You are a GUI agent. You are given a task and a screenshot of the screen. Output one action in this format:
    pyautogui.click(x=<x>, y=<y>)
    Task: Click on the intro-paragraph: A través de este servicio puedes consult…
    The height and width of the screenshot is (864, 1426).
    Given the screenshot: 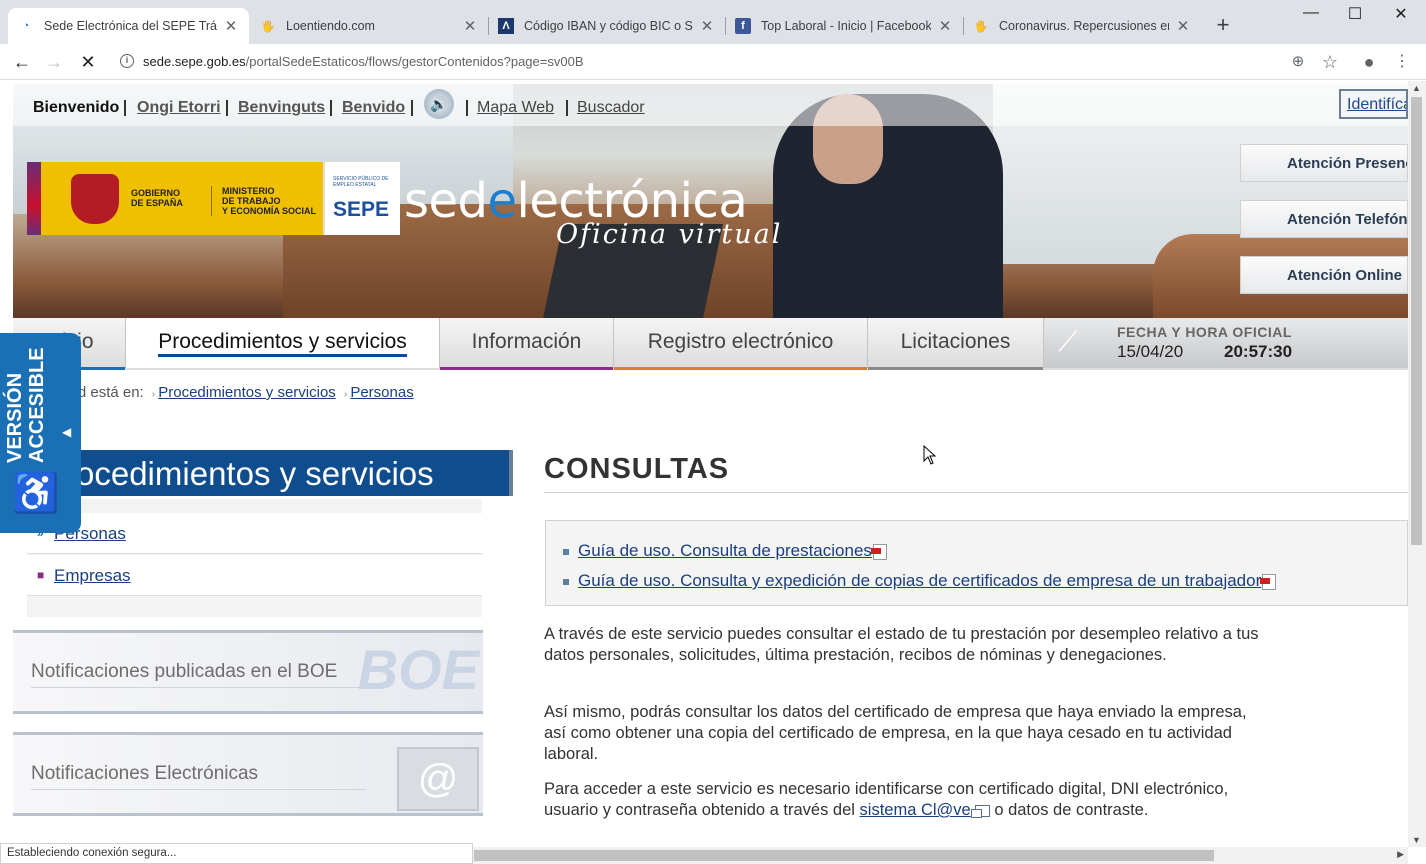 What is the action you would take?
    pyautogui.click(x=901, y=644)
    